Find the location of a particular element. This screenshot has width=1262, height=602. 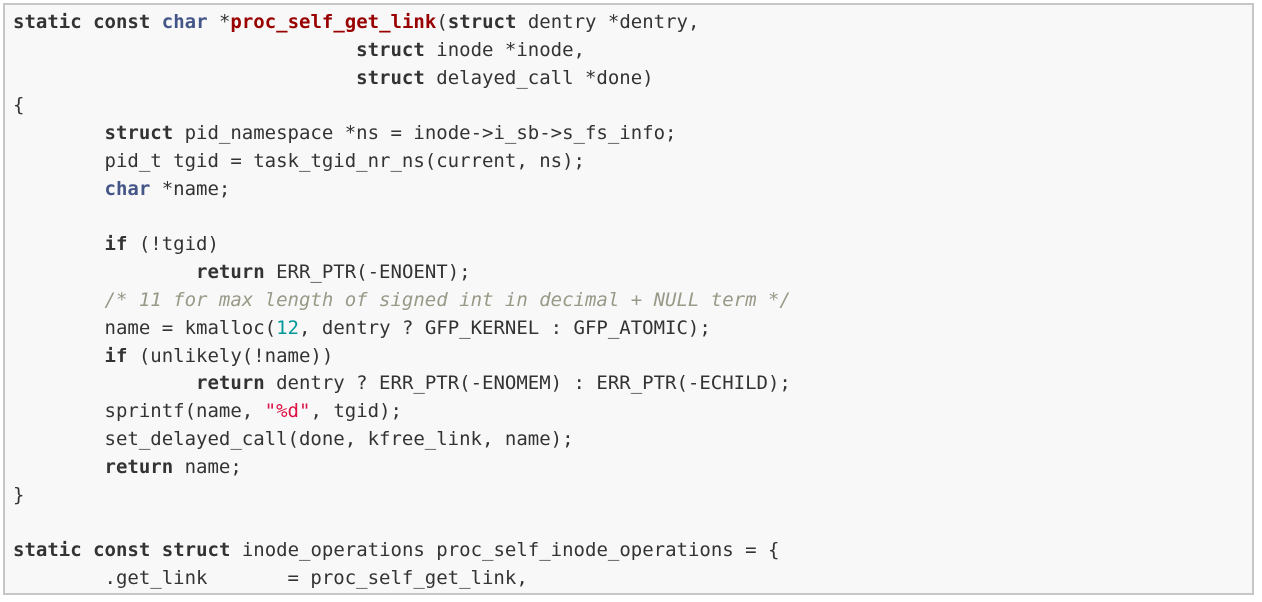

code-text: } is located at coordinates (19, 494).